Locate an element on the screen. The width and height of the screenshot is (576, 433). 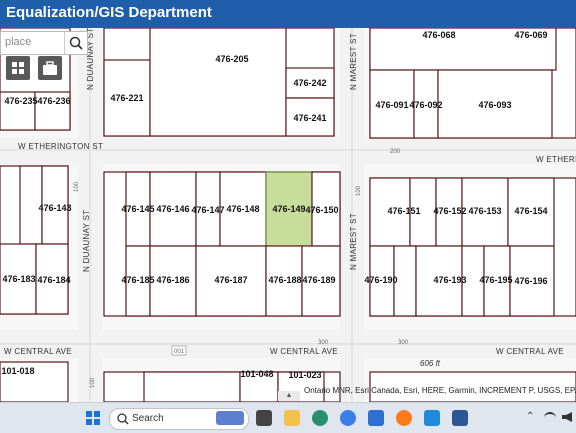
volume-icon is located at coordinates (567, 417).